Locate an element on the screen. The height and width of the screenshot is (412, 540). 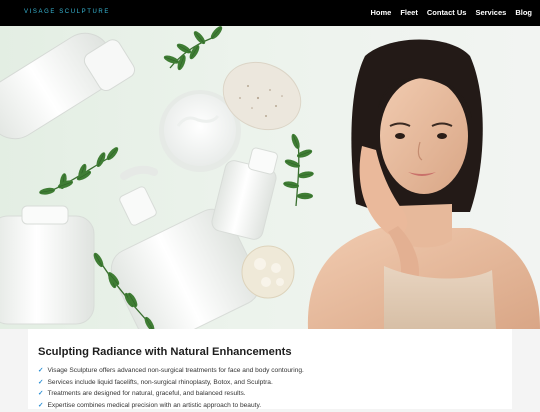
loofah is located at coordinates (268, 272).